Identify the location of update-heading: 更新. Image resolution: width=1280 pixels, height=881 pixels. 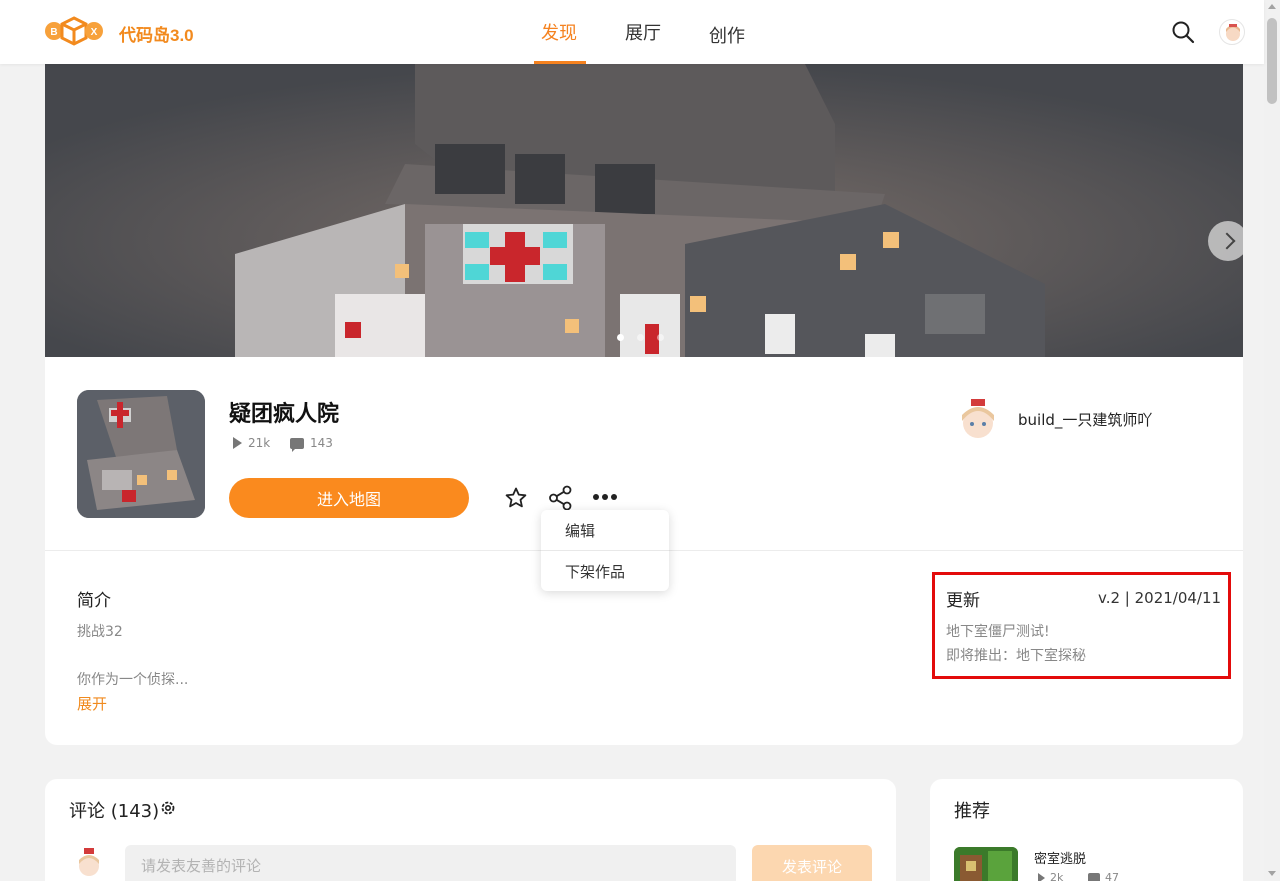
(963, 601).